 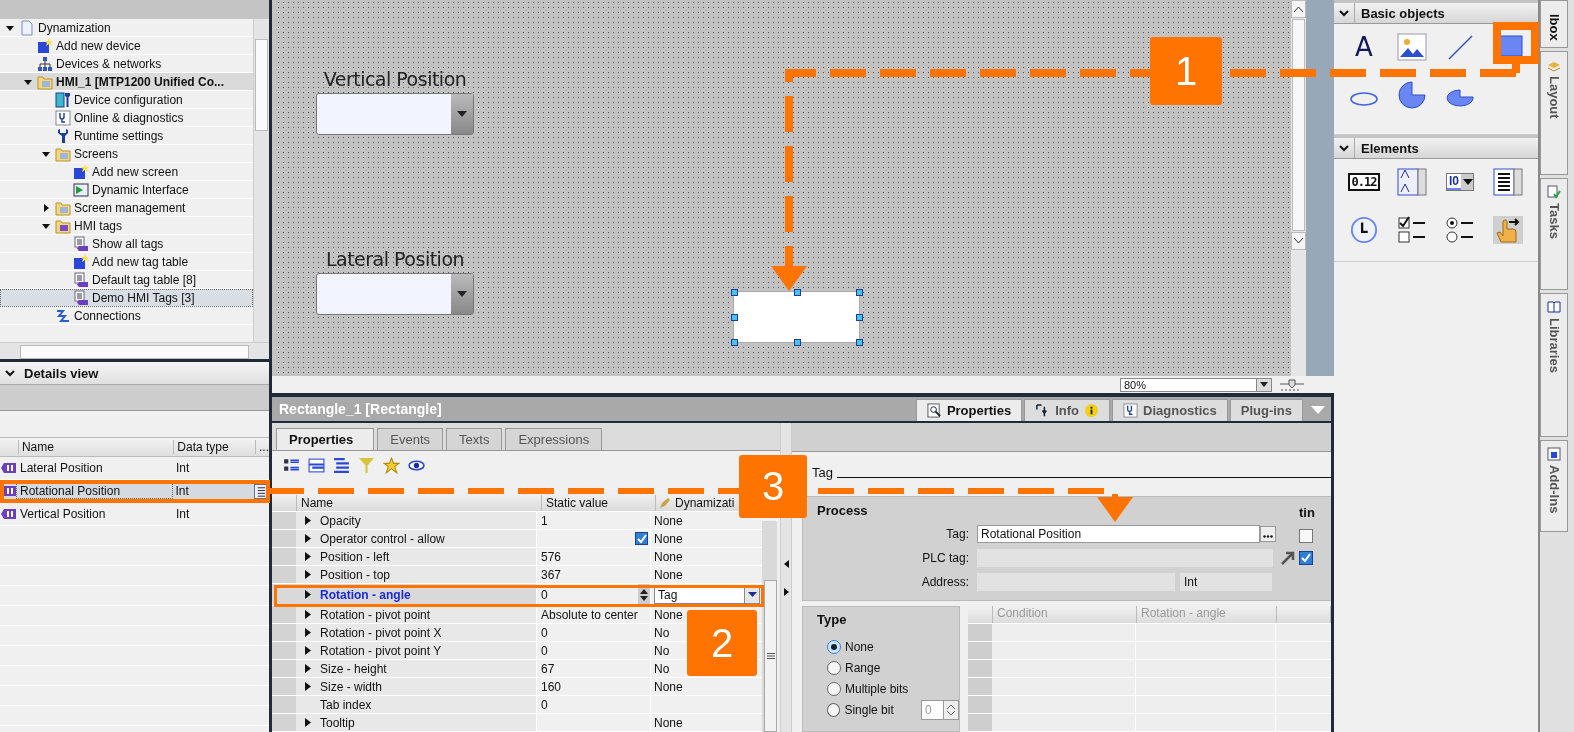 What do you see at coordinates (969, 410) in the screenshot?
I see `inspector-tab: Properties` at bounding box center [969, 410].